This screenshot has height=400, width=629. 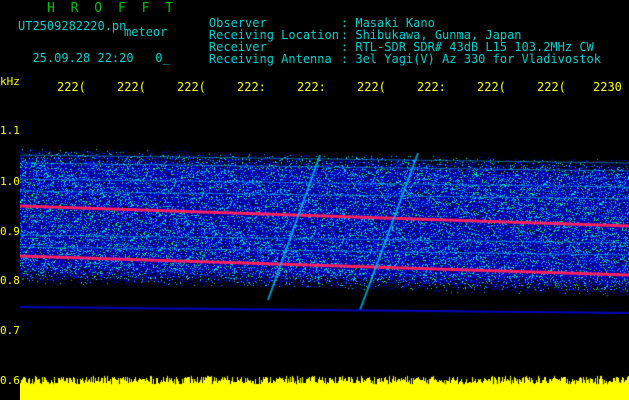 What do you see at coordinates (146, 32) in the screenshot?
I see `meteor-label: meteor` at bounding box center [146, 32].